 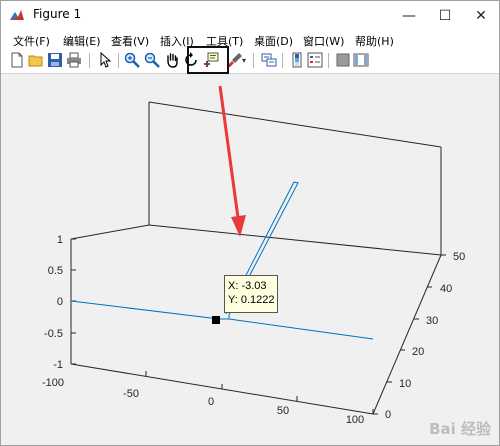 What do you see at coordinates (374, 41) in the screenshot?
I see `menu-help: 帮助(H)` at bounding box center [374, 41].